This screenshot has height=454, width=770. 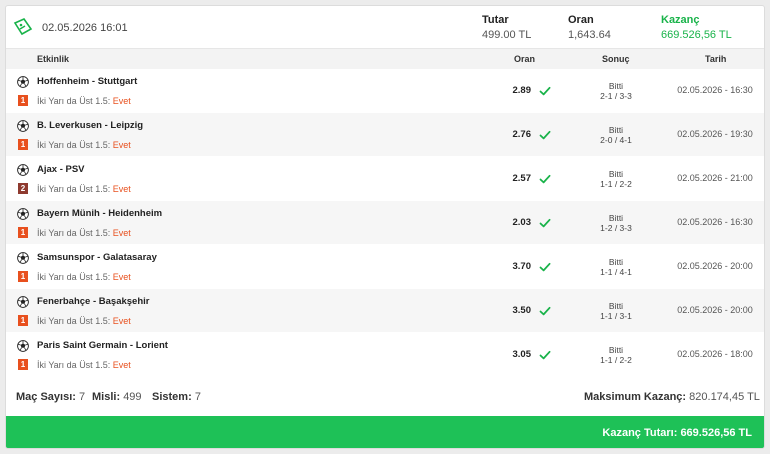 I want to click on match-name: Fenerbahçe - Başakşehir, so click(x=93, y=301).